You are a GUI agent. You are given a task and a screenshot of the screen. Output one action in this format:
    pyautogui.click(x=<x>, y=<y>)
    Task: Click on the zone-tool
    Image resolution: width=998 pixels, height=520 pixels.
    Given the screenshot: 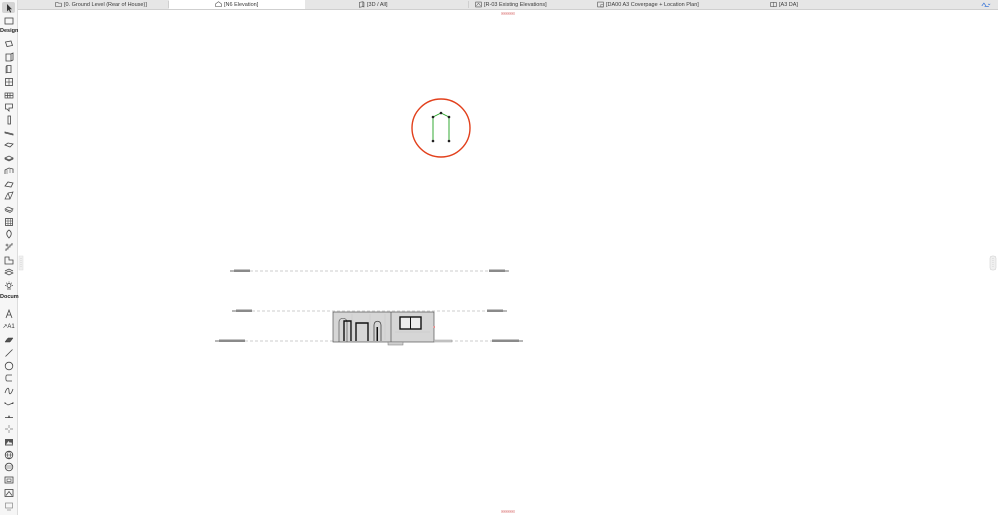 What is the action you would take?
    pyautogui.click(x=8, y=233)
    